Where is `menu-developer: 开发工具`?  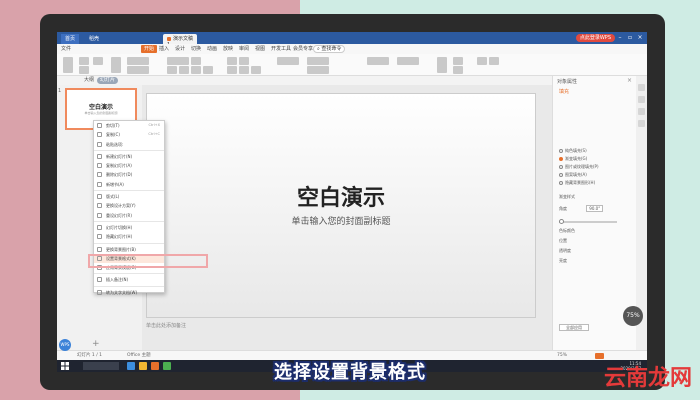 menu-developer: 开发工具 is located at coordinates (281, 49).